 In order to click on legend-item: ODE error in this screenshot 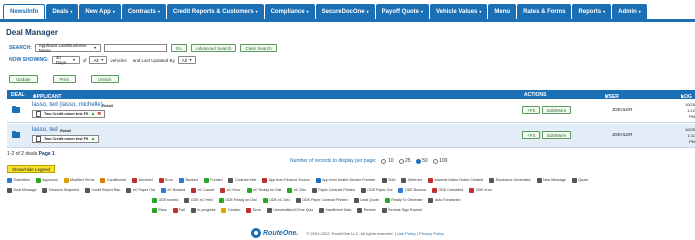, I will do `click(480, 190)`.